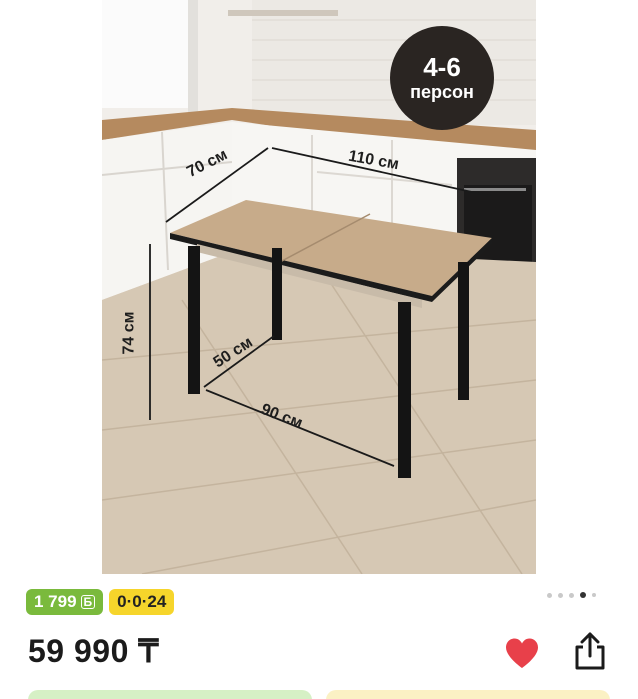 The image size is (638, 699). I want to click on bonus-badge: 1 799 Б, so click(65, 602).